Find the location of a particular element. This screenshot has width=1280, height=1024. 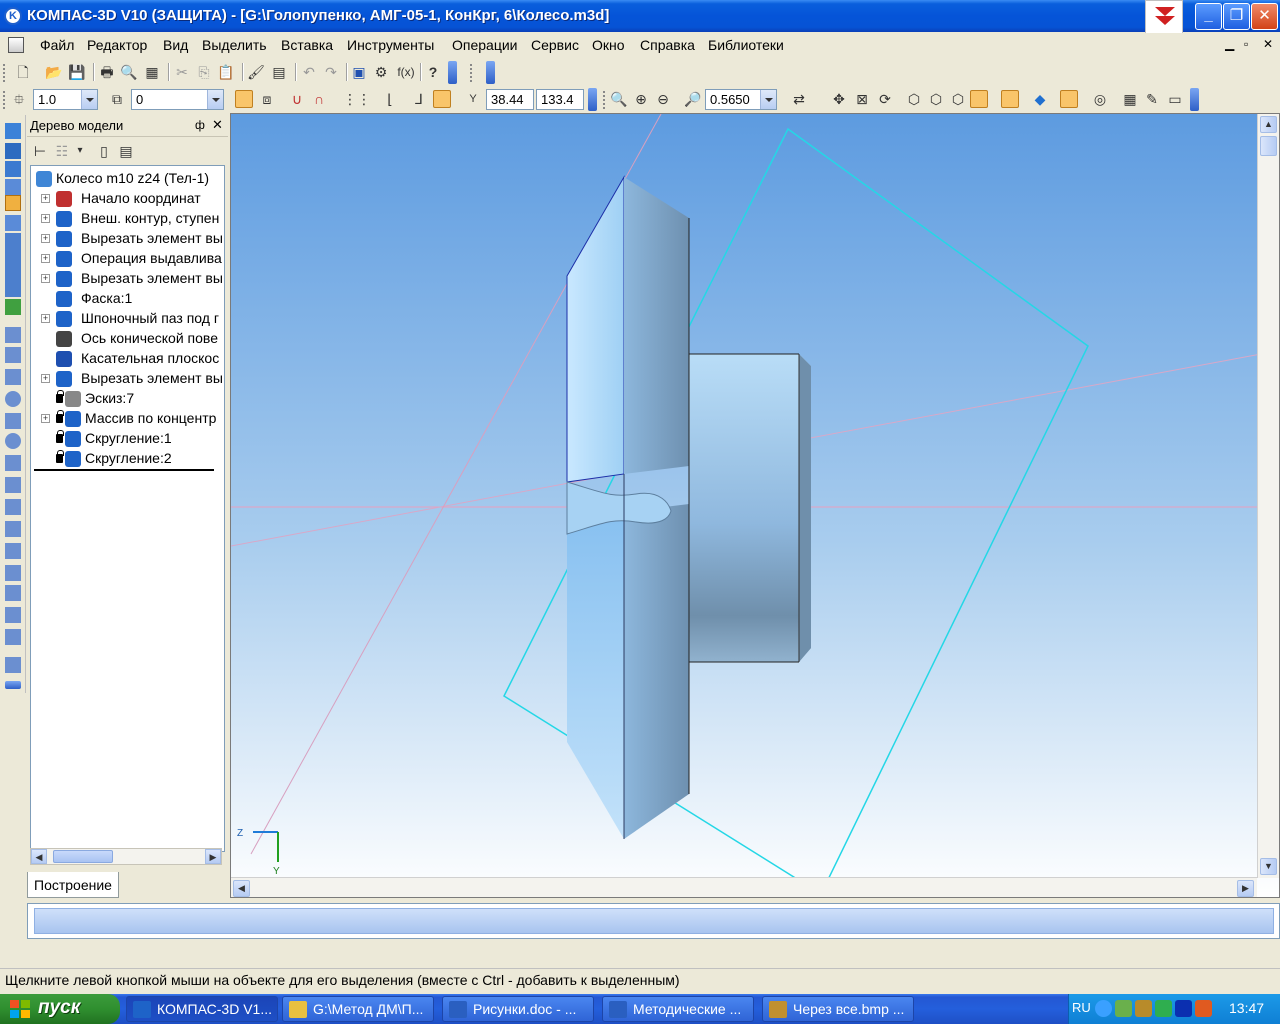

section-icon is located at coordinates (1069, 99).